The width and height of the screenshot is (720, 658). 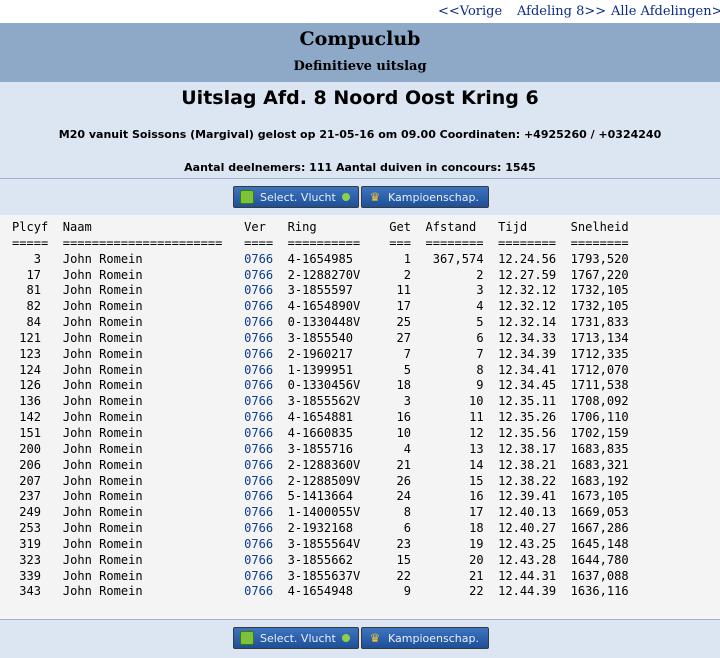 What do you see at coordinates (320, 448) in the screenshot?
I see `table-cell-ring: 3-1855716` at bounding box center [320, 448].